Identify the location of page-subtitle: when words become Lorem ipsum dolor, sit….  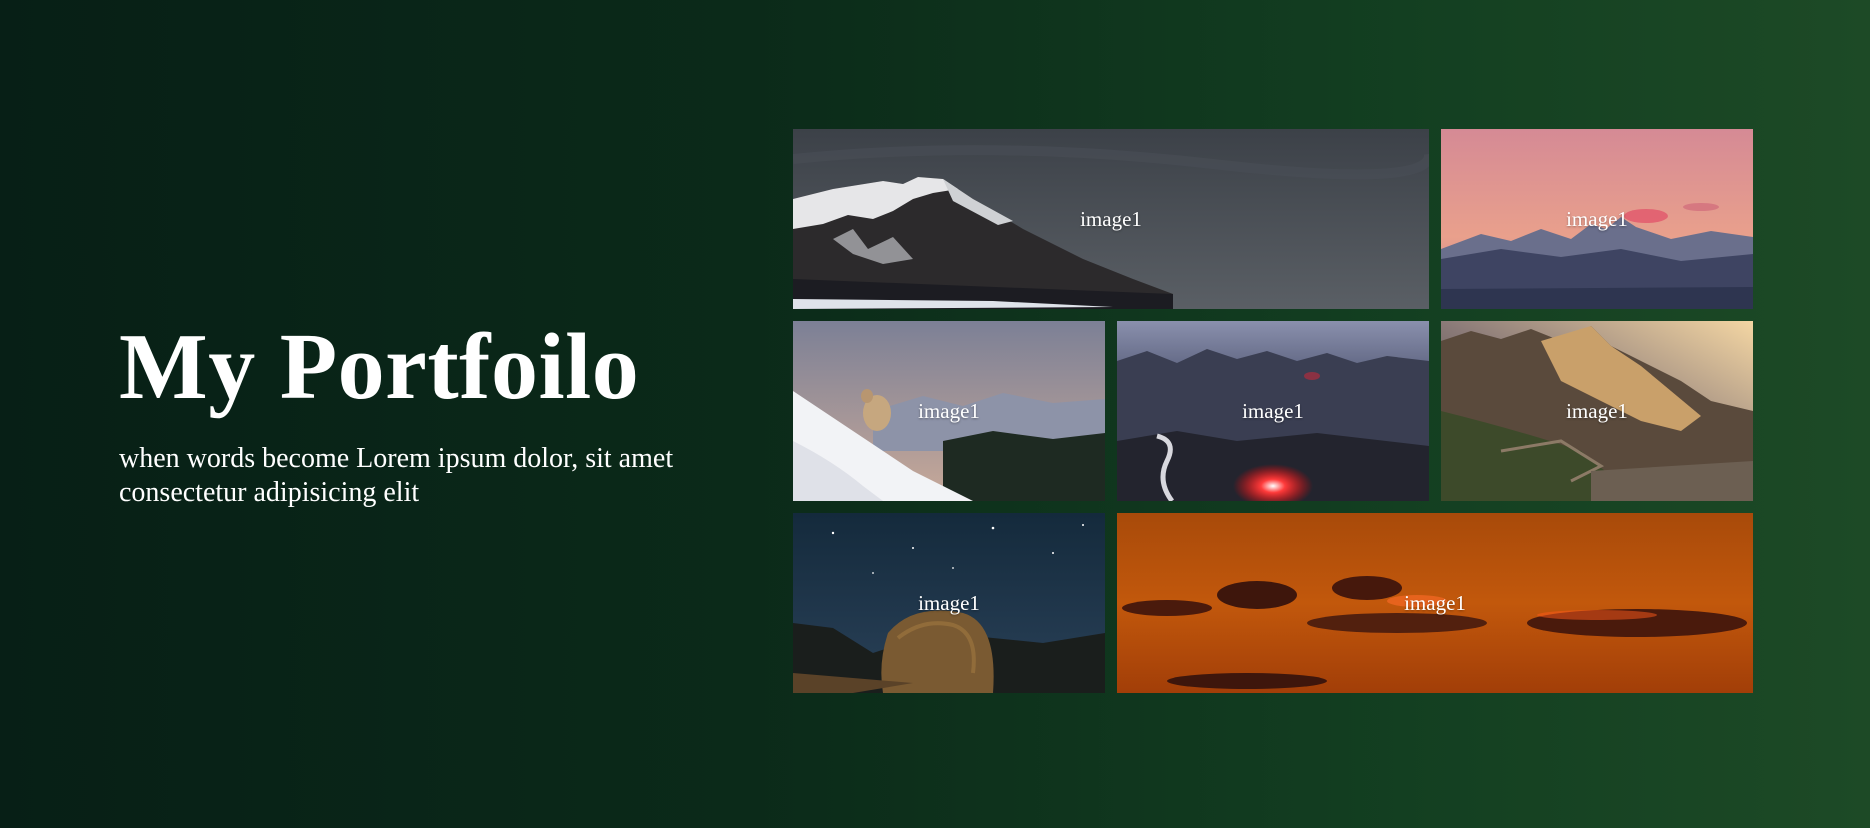
(396, 475).